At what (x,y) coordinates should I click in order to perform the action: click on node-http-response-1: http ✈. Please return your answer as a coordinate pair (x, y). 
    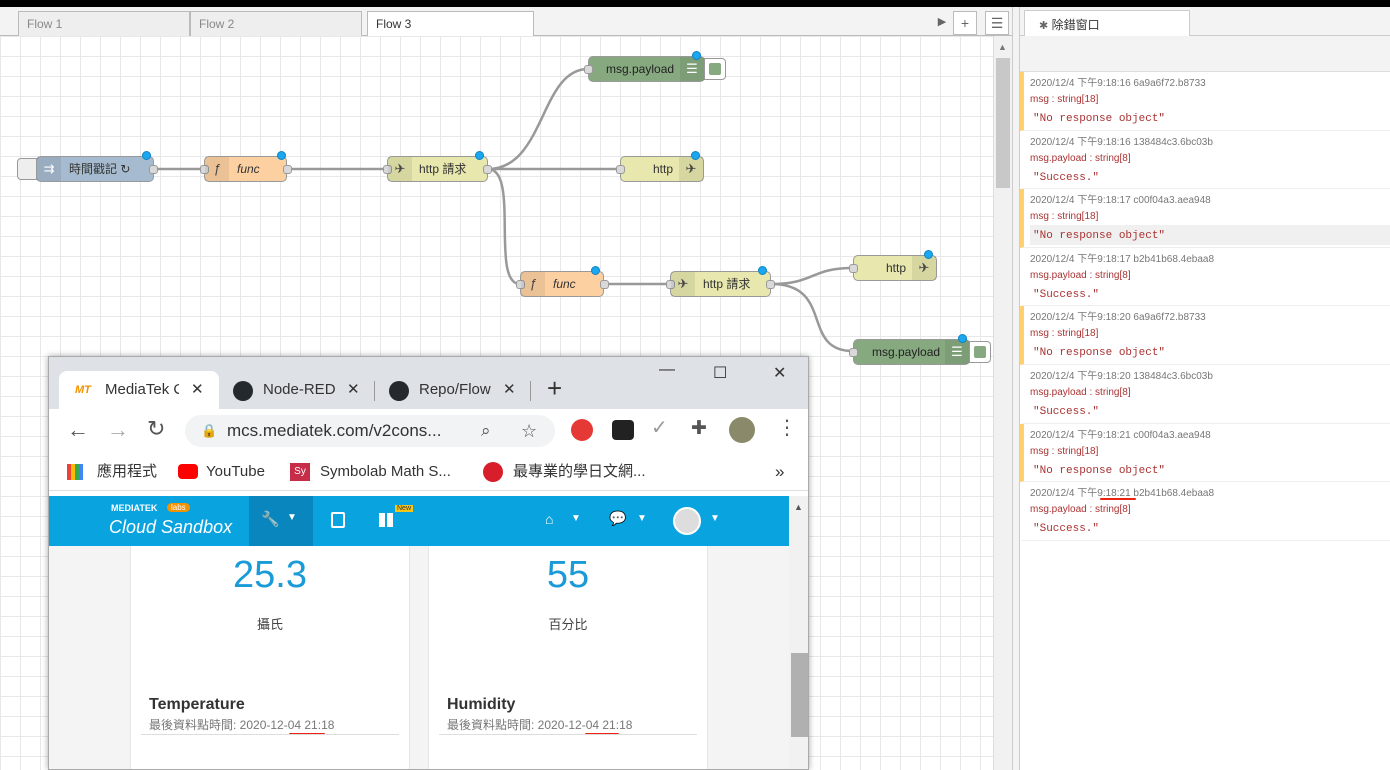
    Looking at the image, I should click on (660, 166).